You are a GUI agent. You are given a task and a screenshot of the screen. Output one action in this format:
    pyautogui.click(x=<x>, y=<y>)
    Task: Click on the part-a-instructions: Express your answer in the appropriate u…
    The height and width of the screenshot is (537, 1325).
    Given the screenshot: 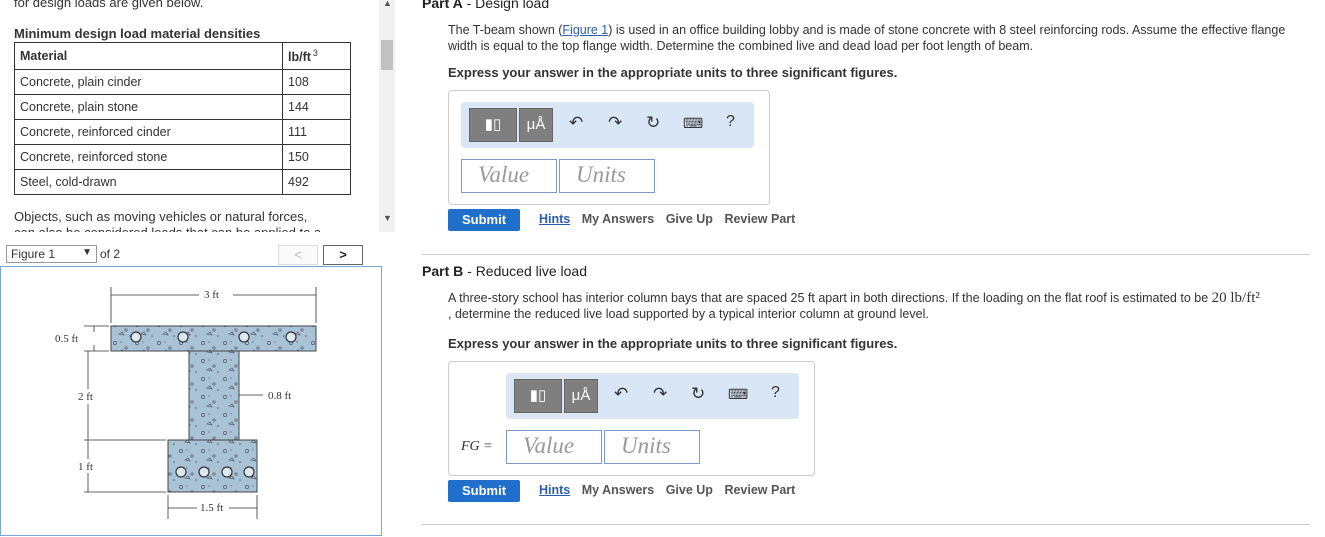 What is the action you would take?
    pyautogui.click(x=673, y=72)
    